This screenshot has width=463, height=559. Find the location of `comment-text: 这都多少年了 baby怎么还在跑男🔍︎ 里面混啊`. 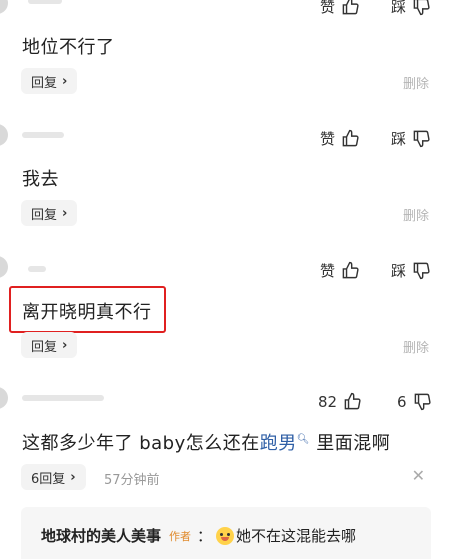

comment-text: 这都多少年了 baby怎么还在跑男🔍︎ 里面混啊 is located at coordinates (206, 442).